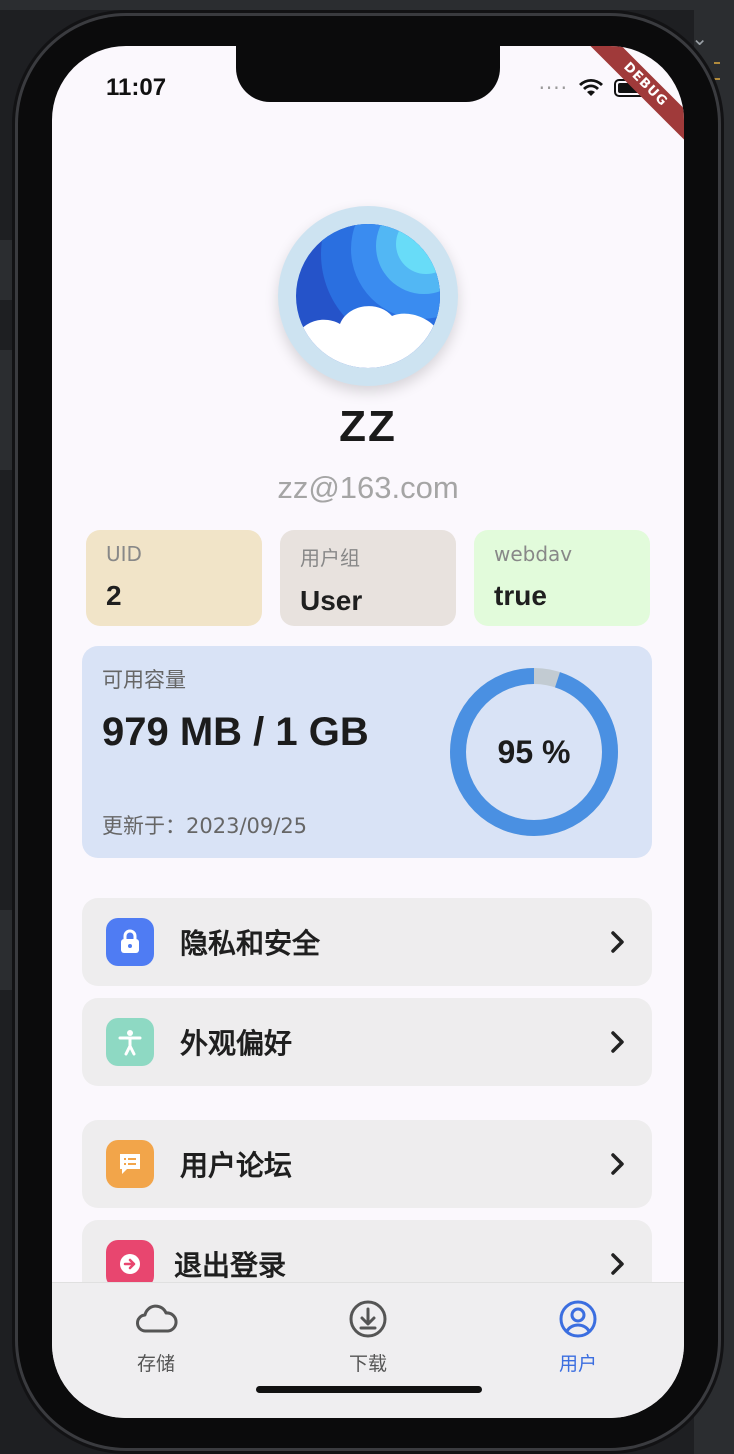 This screenshot has width=734, height=1454. I want to click on info-card-value: 2, so click(114, 595).